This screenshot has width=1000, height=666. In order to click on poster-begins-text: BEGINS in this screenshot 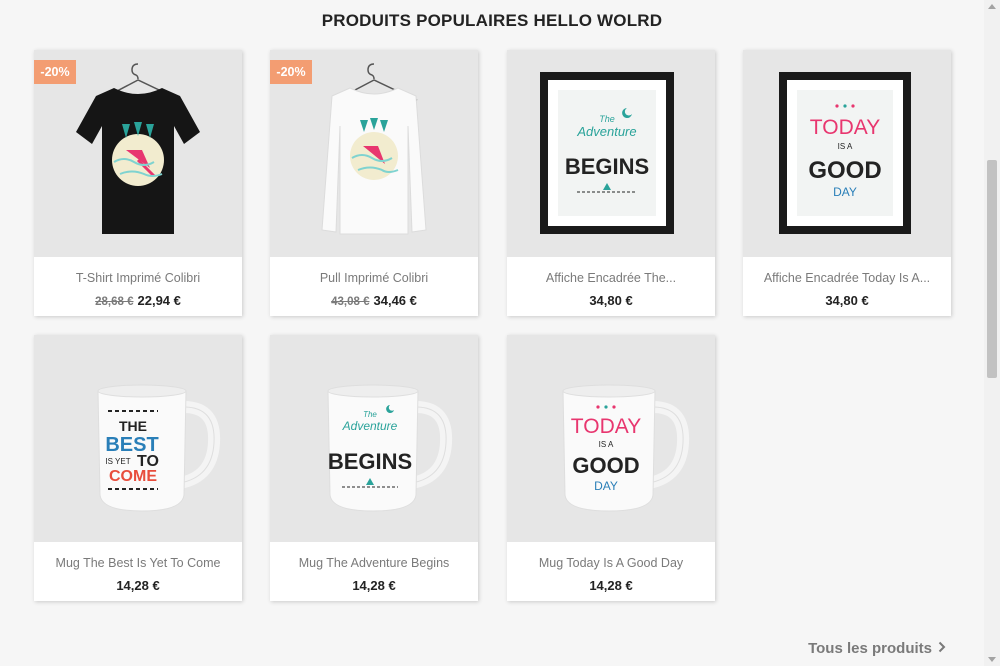, I will do `click(607, 166)`.